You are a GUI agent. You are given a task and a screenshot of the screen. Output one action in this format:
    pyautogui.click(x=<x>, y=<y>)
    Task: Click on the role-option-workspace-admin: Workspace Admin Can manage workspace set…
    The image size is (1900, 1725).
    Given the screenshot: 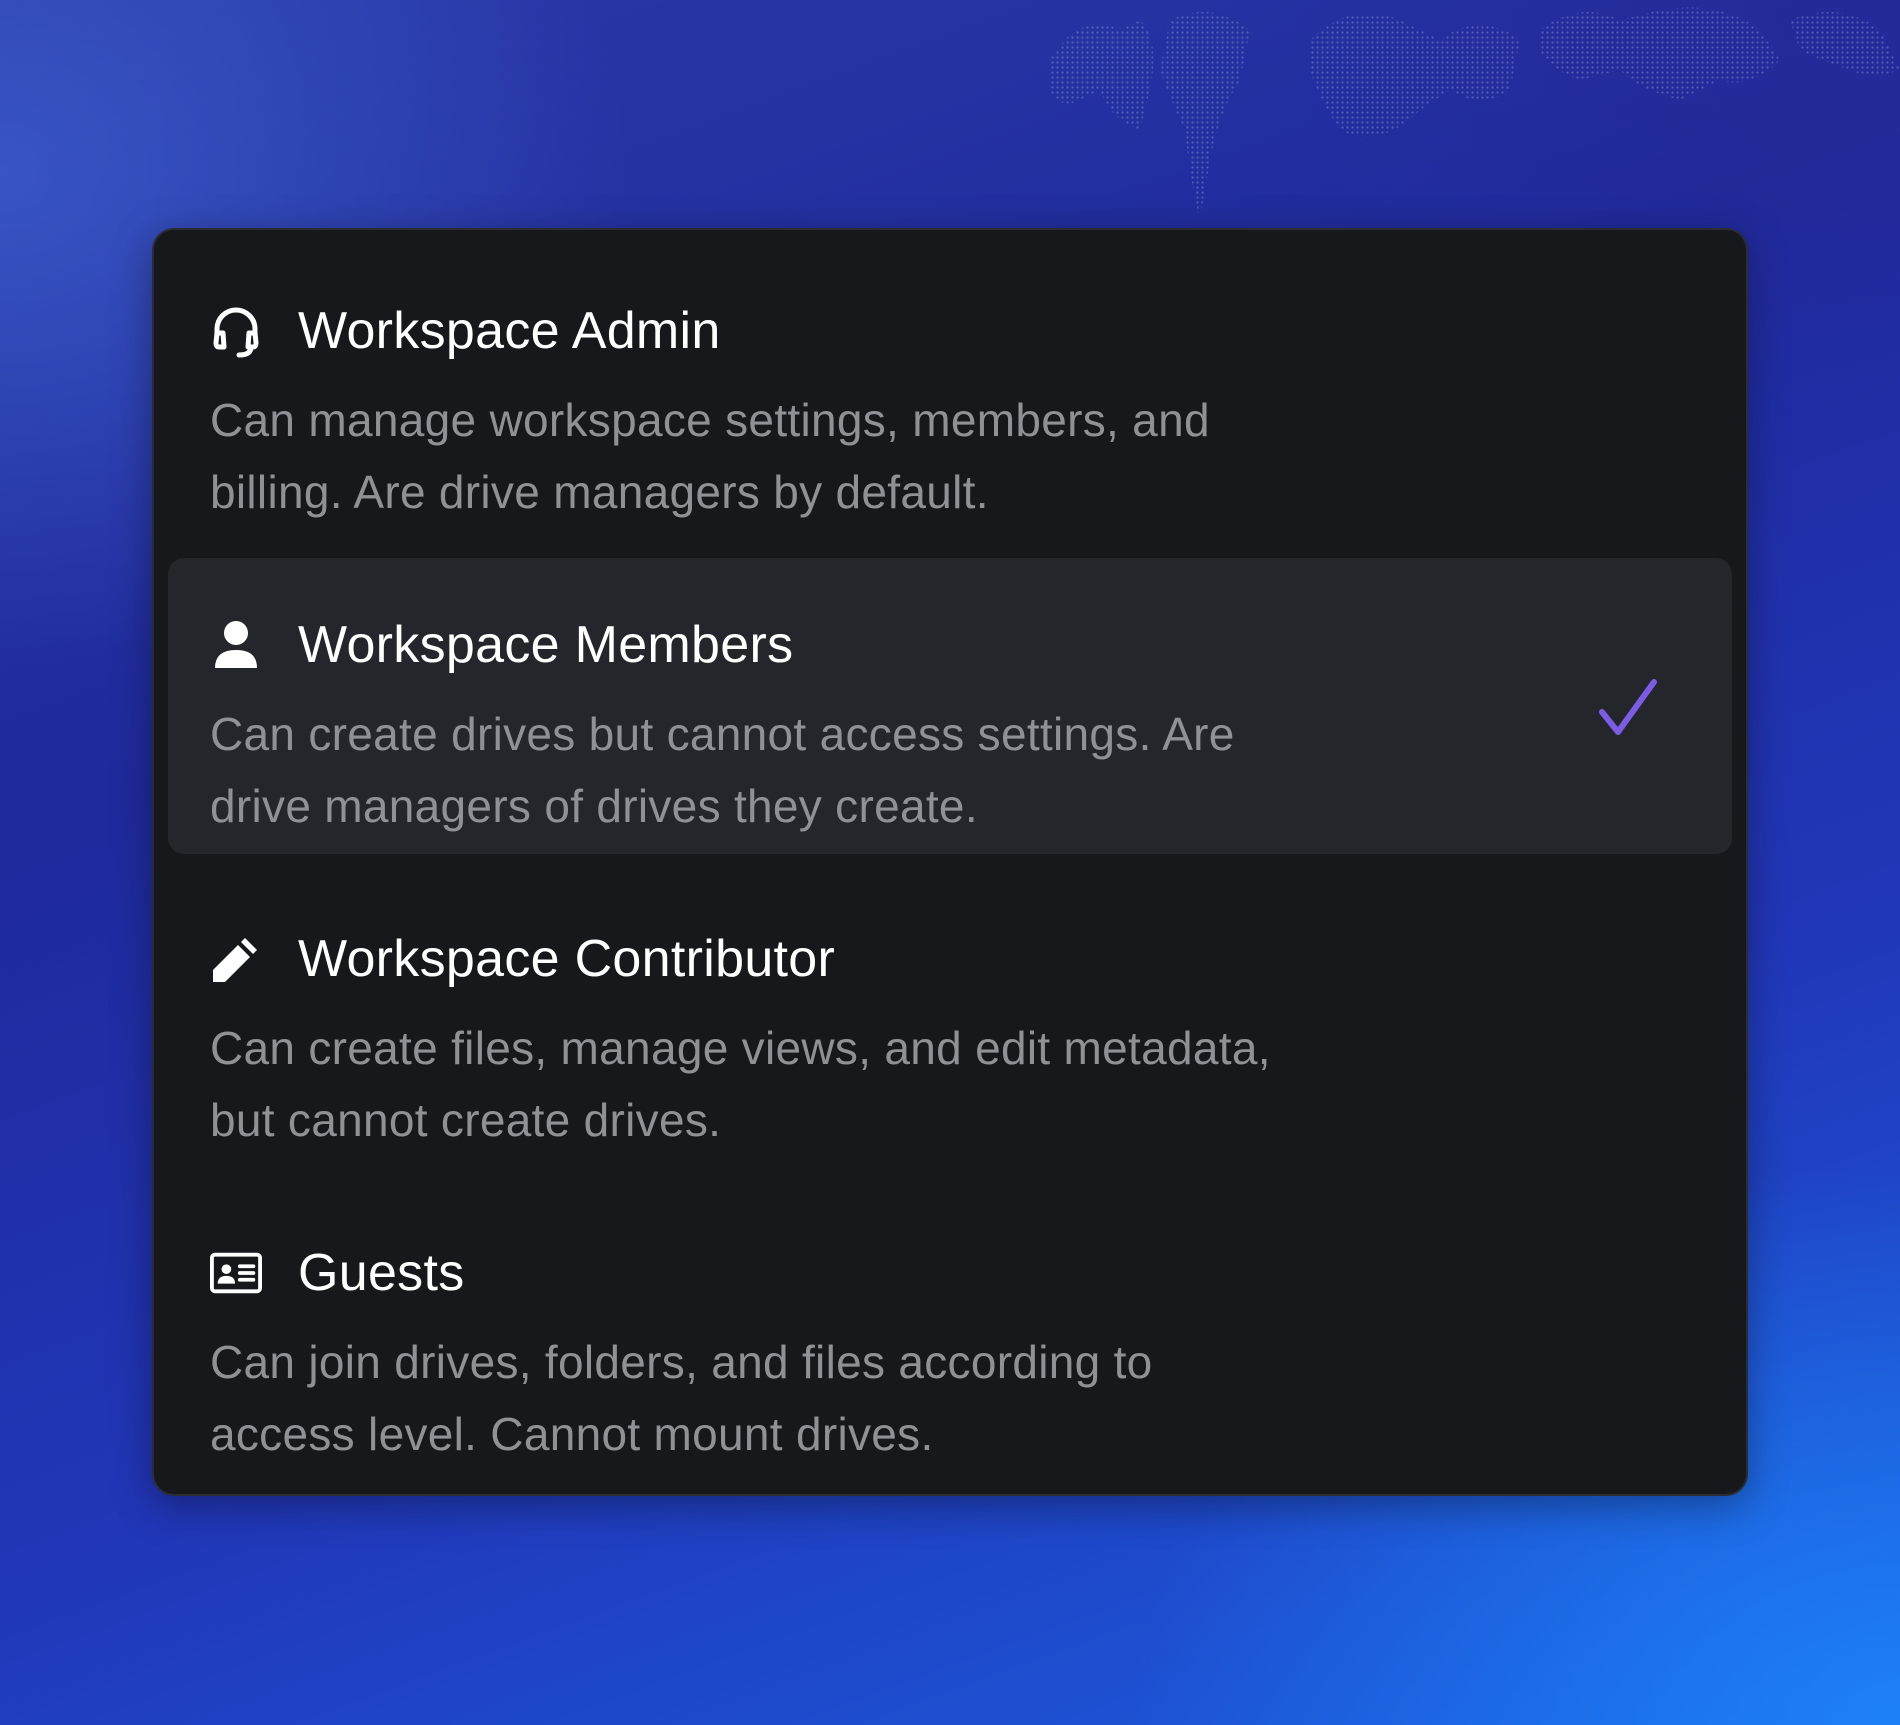 What is the action you would take?
    pyautogui.click(x=950, y=392)
    